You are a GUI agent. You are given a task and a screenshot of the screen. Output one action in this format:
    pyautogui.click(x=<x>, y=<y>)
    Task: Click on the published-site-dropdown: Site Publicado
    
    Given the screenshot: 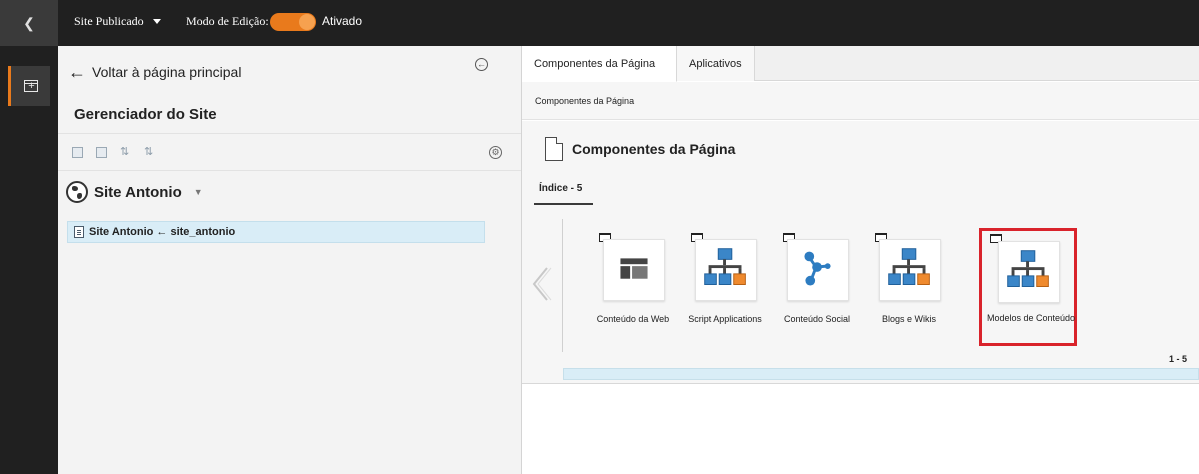 What is the action you would take?
    pyautogui.click(x=117, y=21)
    